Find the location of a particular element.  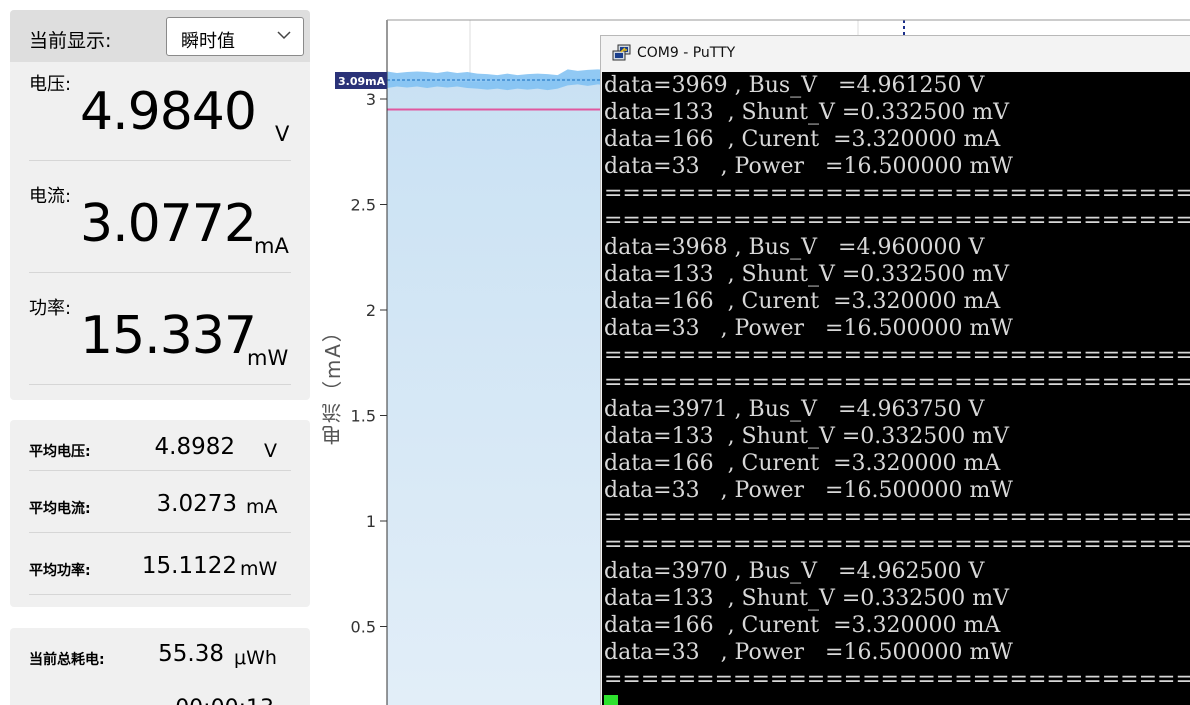

avg-voltage-label: 平均电压: is located at coordinates (60, 452).